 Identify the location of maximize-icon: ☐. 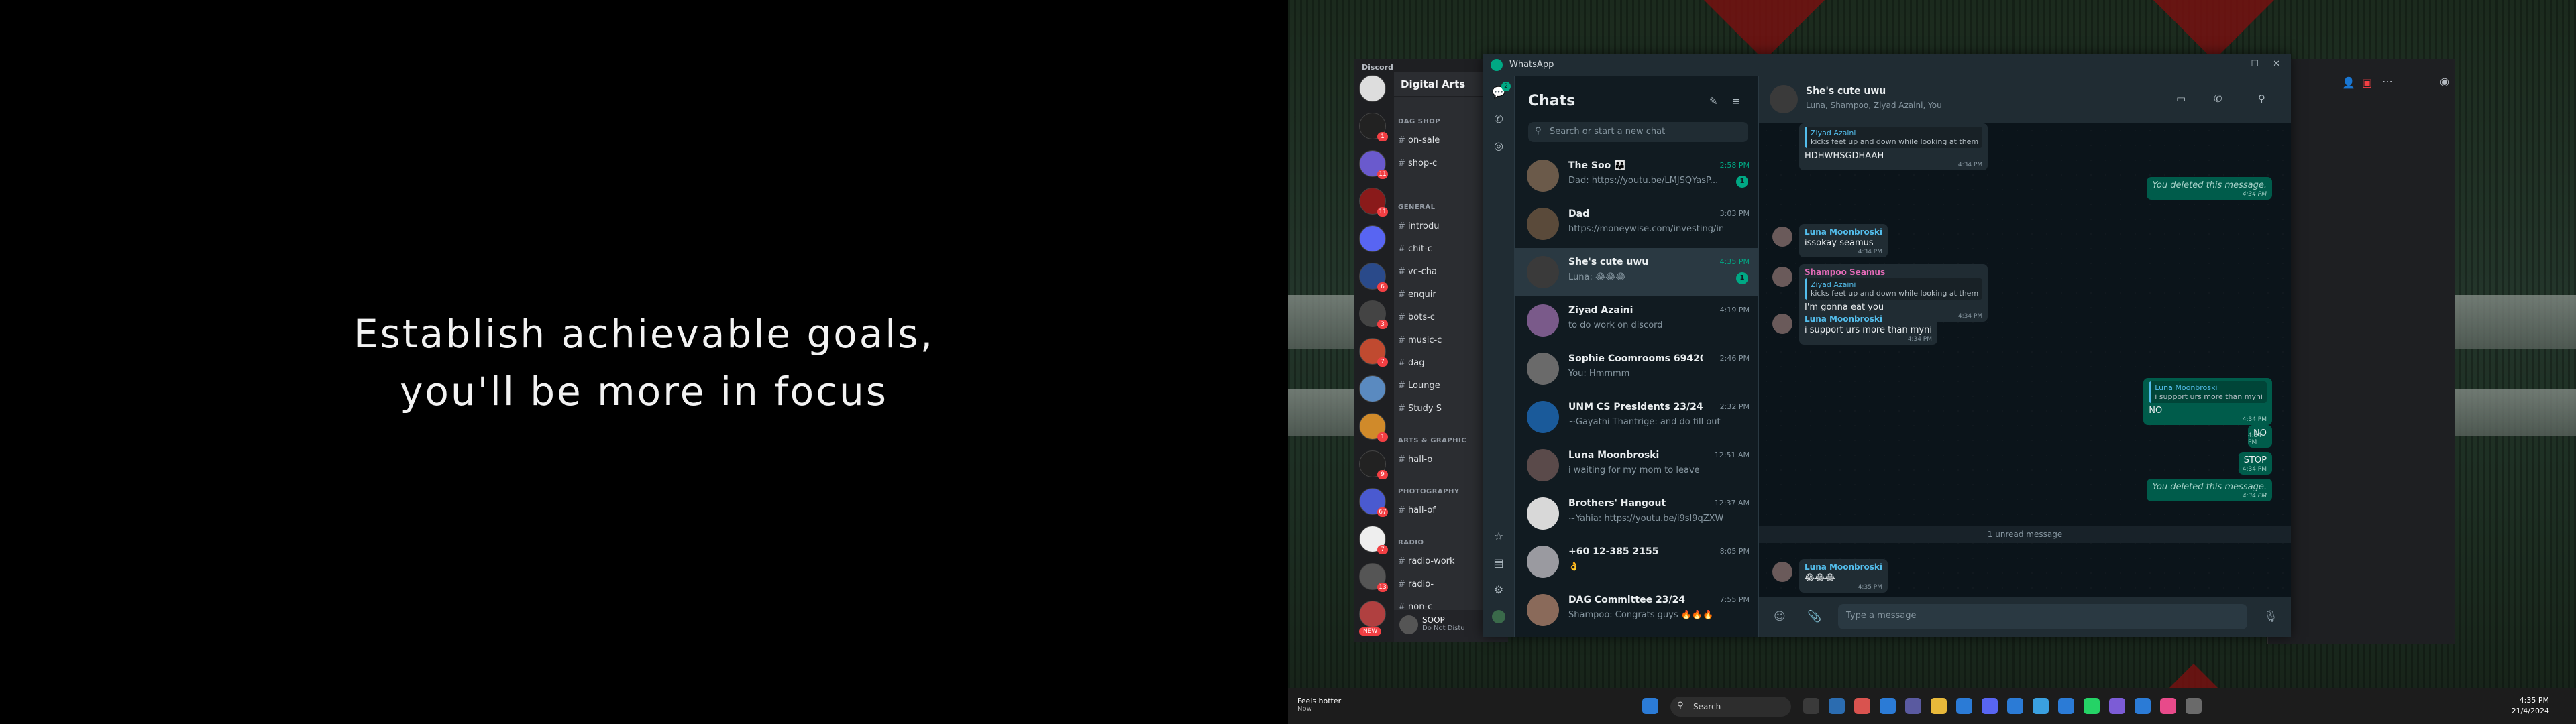
(2255, 64).